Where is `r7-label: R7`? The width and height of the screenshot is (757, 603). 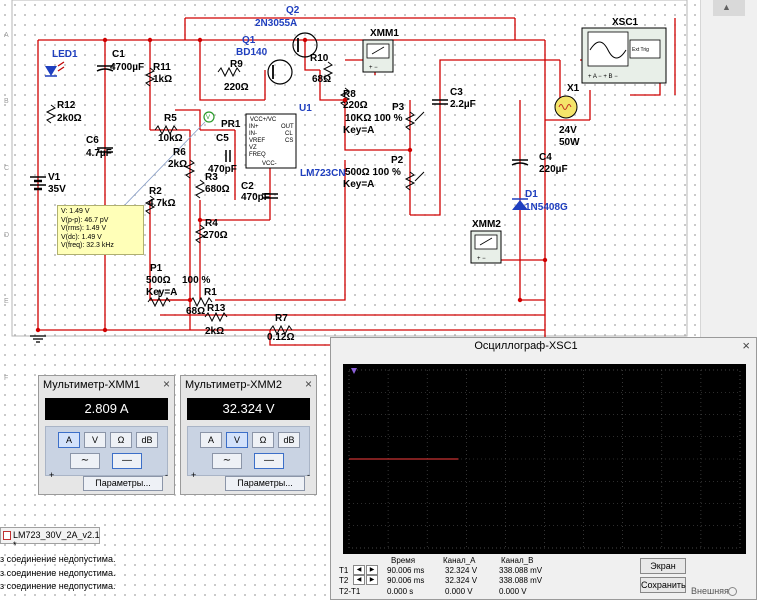 r7-label: R7 is located at coordinates (281, 318).